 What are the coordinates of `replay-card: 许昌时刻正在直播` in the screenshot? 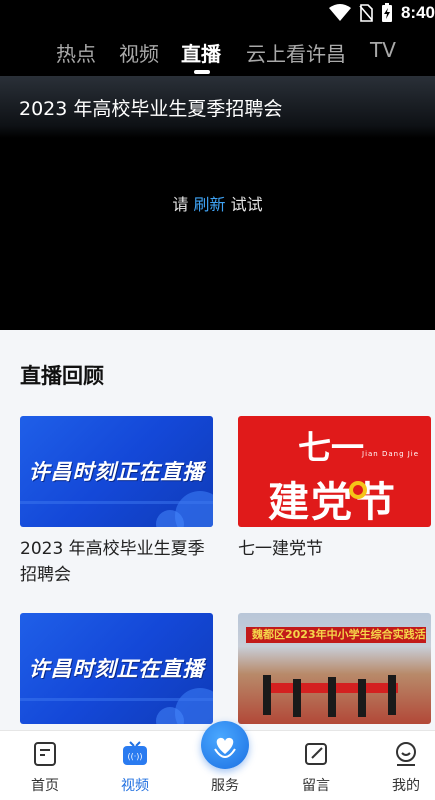 It's located at (116, 668).